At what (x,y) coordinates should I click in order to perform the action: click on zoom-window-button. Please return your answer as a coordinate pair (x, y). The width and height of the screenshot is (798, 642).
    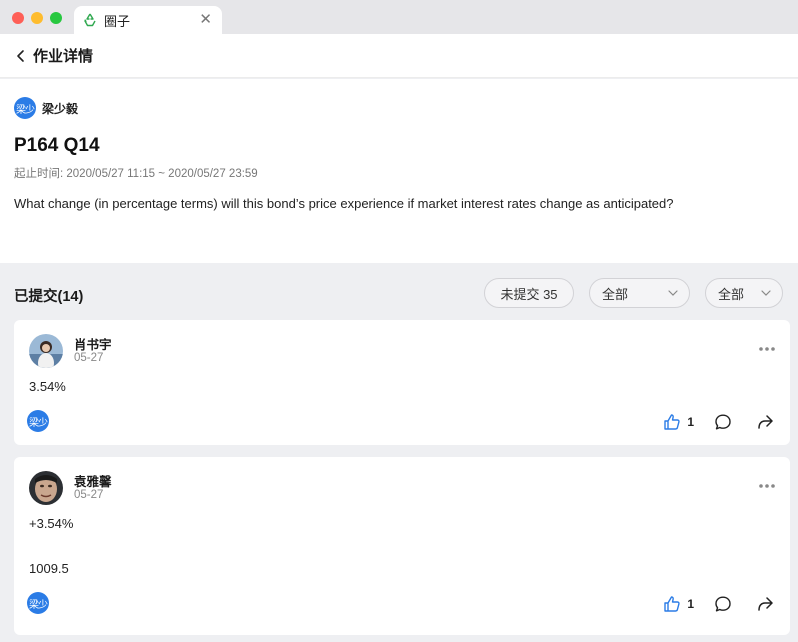
    Looking at the image, I should click on (56, 18).